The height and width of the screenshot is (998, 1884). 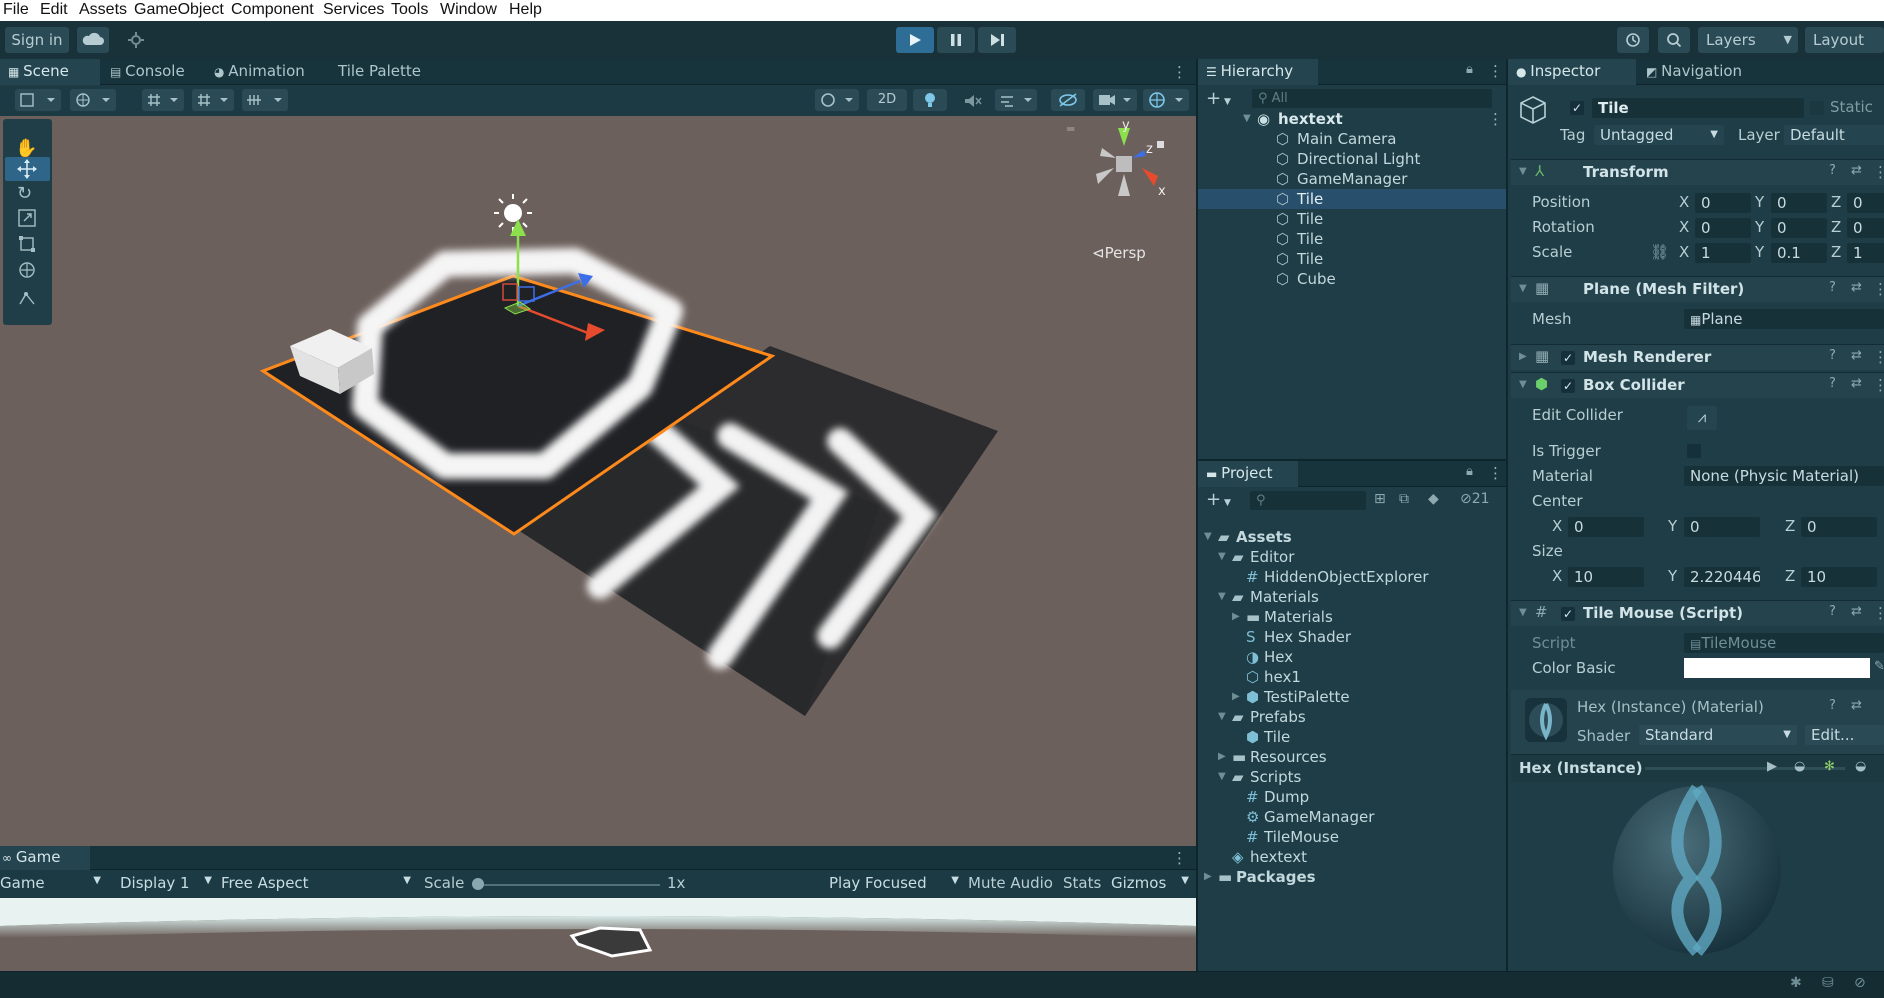 What do you see at coordinates (163, 100) in the screenshot?
I see `grid-snap-dropdown` at bounding box center [163, 100].